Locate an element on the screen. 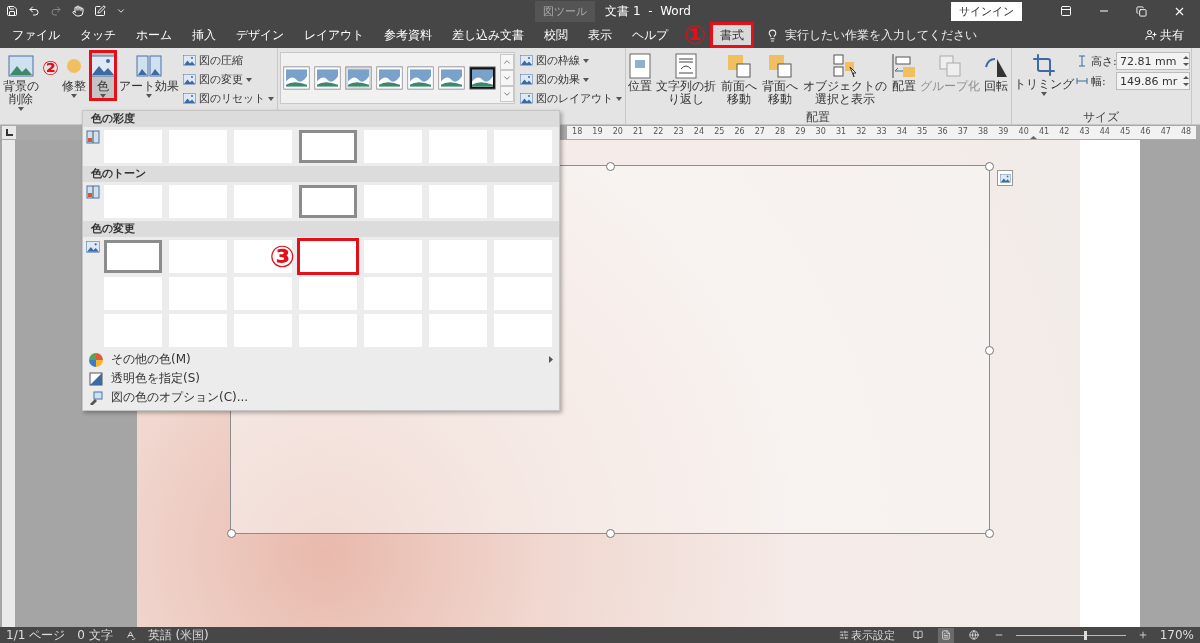  ribbon-button: 図のリセット is located at coordinates (228, 98).